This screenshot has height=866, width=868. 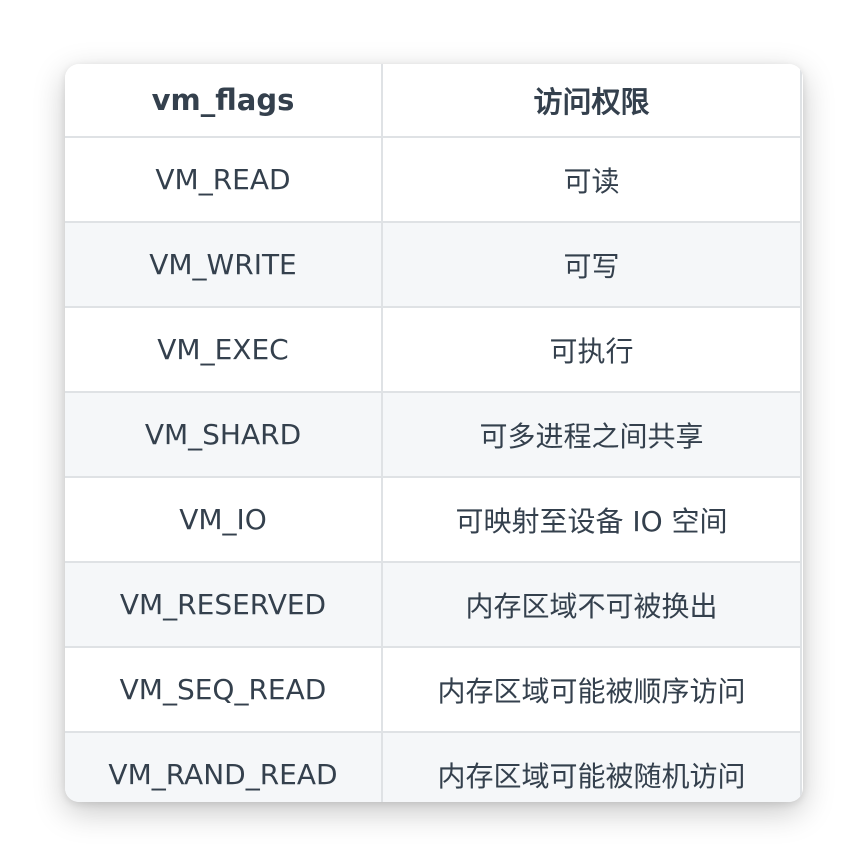 I want to click on flag-cell: VM_SEQ_READ, so click(x=224, y=689).